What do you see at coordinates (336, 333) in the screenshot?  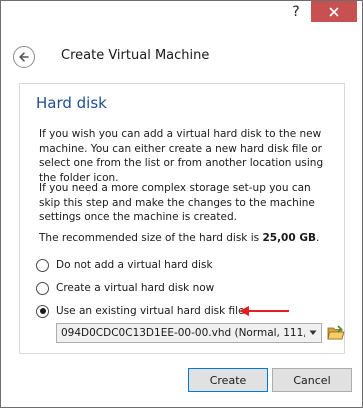 I see `folder-icon` at bounding box center [336, 333].